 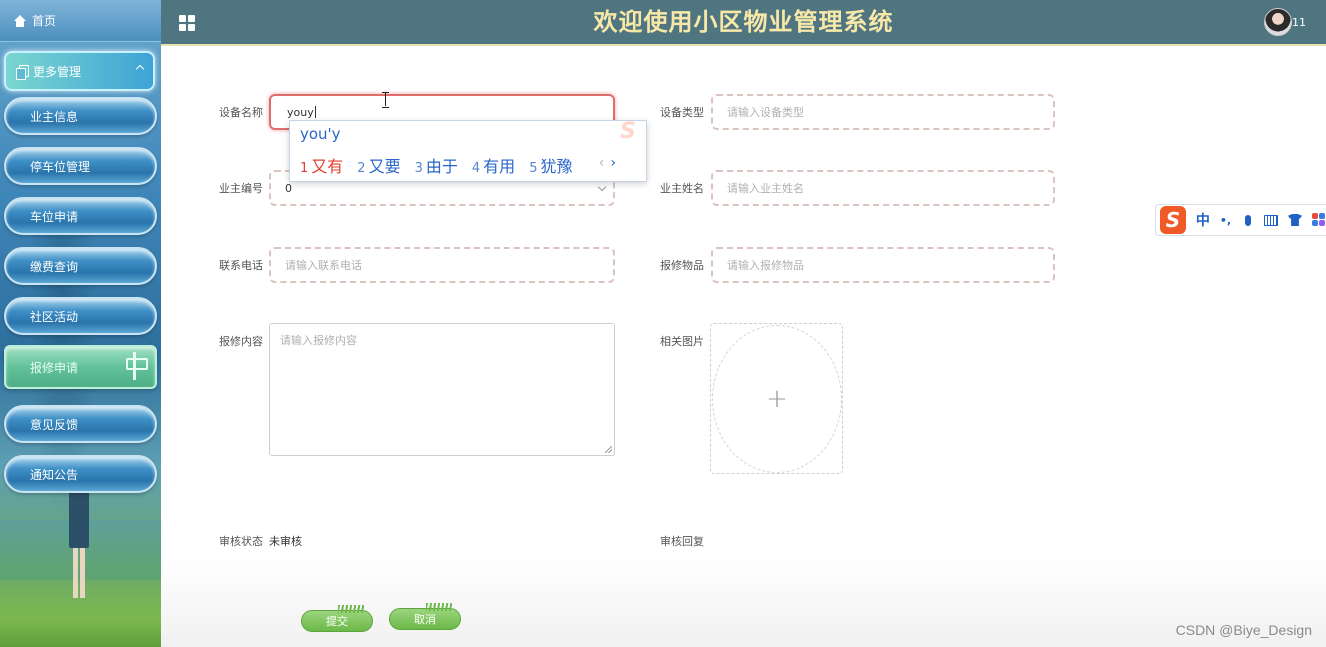 What do you see at coordinates (442, 265) in the screenshot?
I see `phone-input: 请输入联系电话` at bounding box center [442, 265].